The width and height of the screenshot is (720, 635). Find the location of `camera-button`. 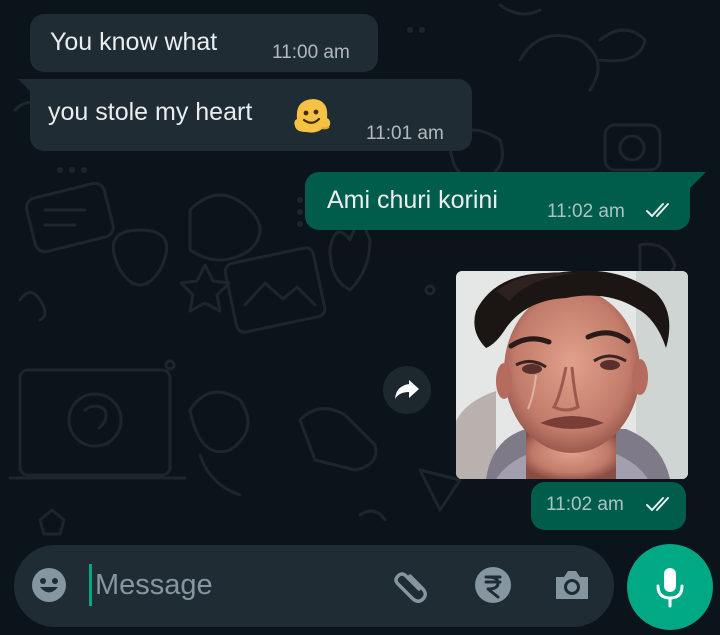

camera-button is located at coordinates (572, 585).